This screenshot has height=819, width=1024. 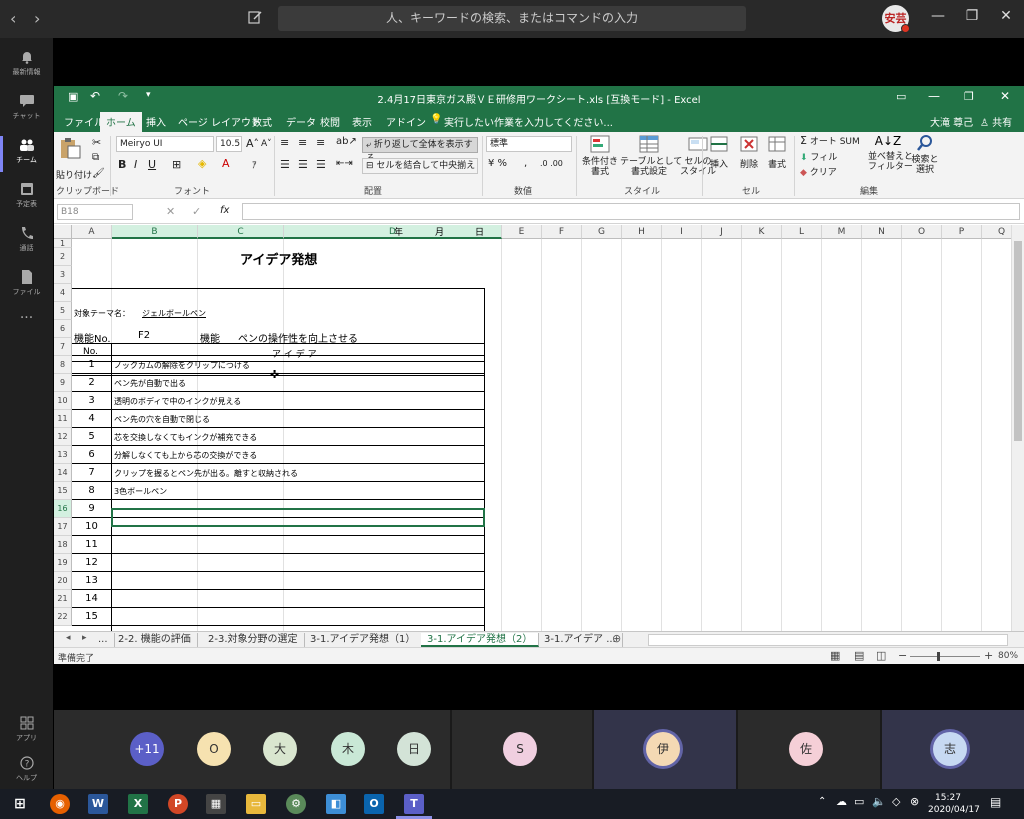 I want to click on sheet-tab: 2-2. 機能の評価, so click(x=155, y=640).